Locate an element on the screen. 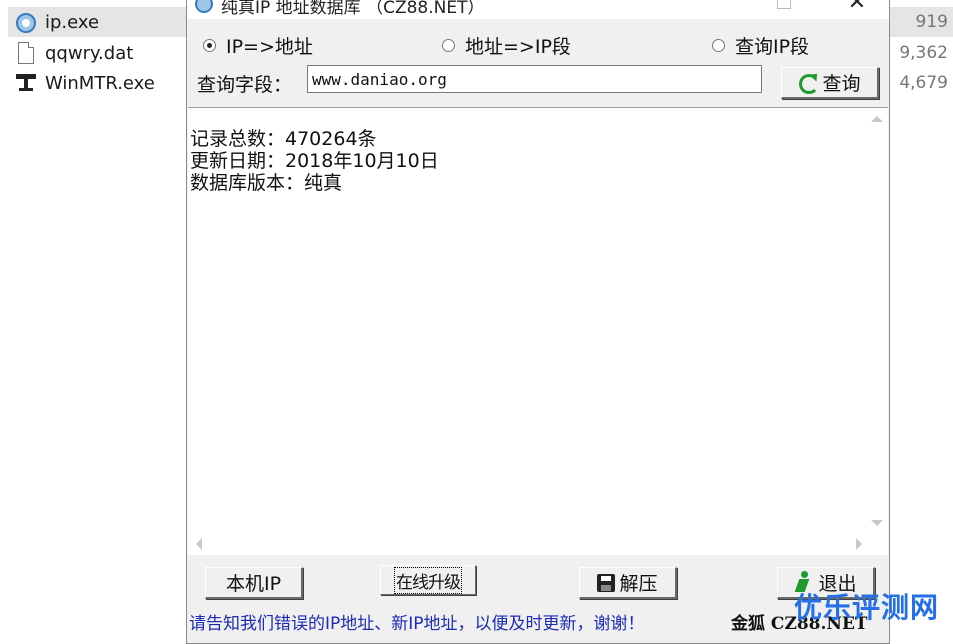 This screenshot has width=953, height=644. file-size: 9,362 is located at coordinates (923, 53).